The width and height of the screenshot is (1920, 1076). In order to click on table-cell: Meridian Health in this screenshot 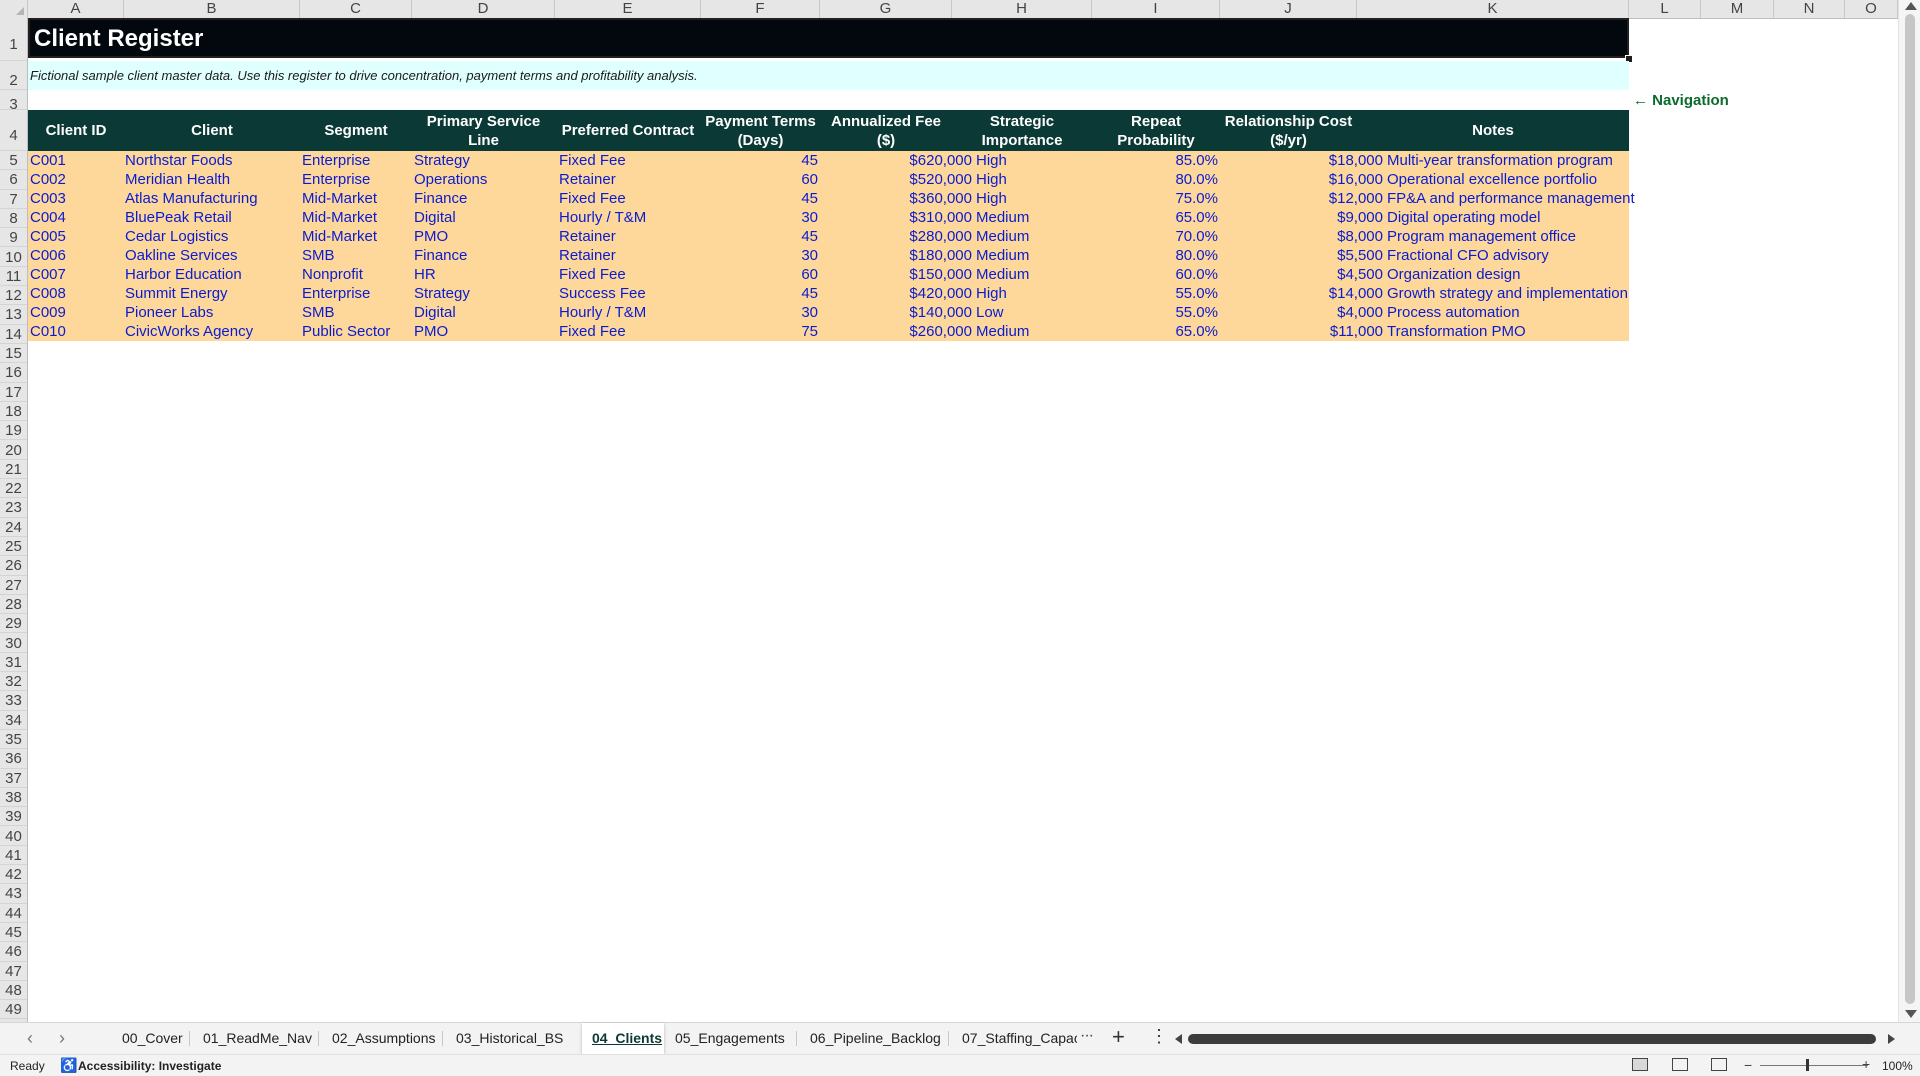, I will do `click(212, 179)`.